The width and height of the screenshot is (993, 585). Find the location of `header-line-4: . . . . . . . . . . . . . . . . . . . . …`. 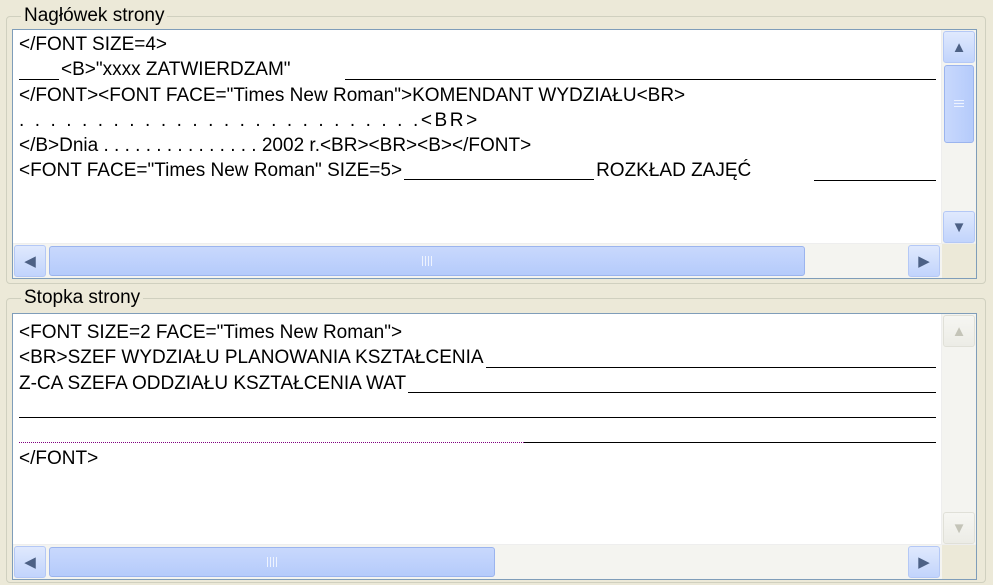

header-line-4: . . . . . . . . . . . . . . . . . . . . … is located at coordinates (250, 120).